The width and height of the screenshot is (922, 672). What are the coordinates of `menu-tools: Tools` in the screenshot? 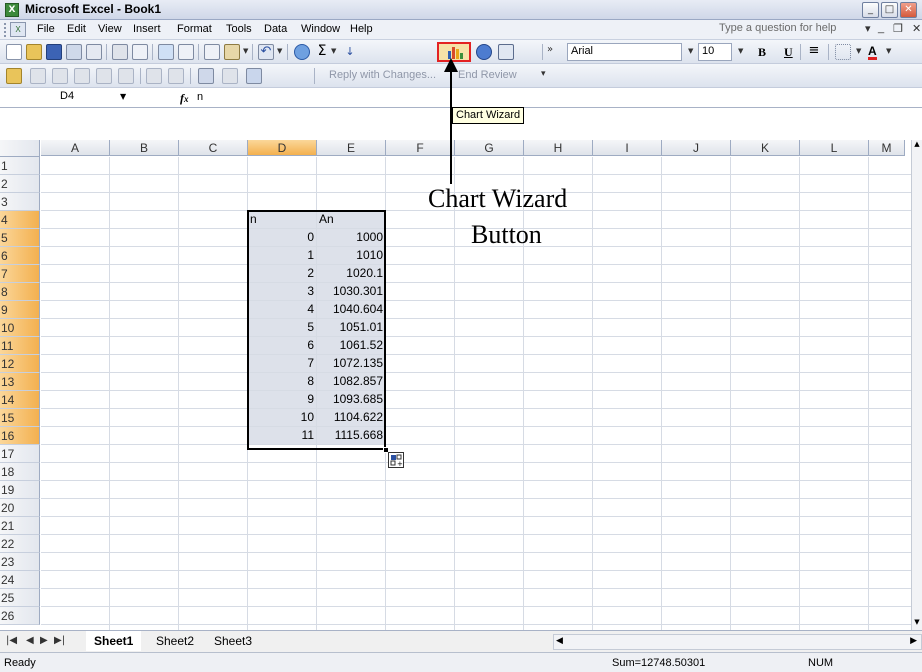 It's located at (239, 29).